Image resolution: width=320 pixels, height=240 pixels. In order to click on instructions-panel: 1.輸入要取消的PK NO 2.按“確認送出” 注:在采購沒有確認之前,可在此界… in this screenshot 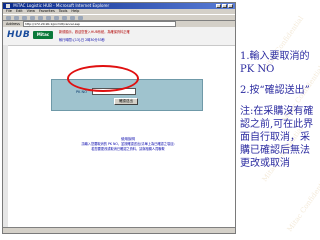, I will do `click(279, 110)`.